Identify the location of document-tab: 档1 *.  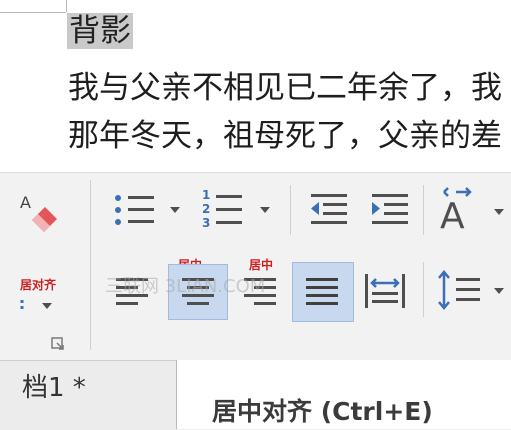
(54, 385).